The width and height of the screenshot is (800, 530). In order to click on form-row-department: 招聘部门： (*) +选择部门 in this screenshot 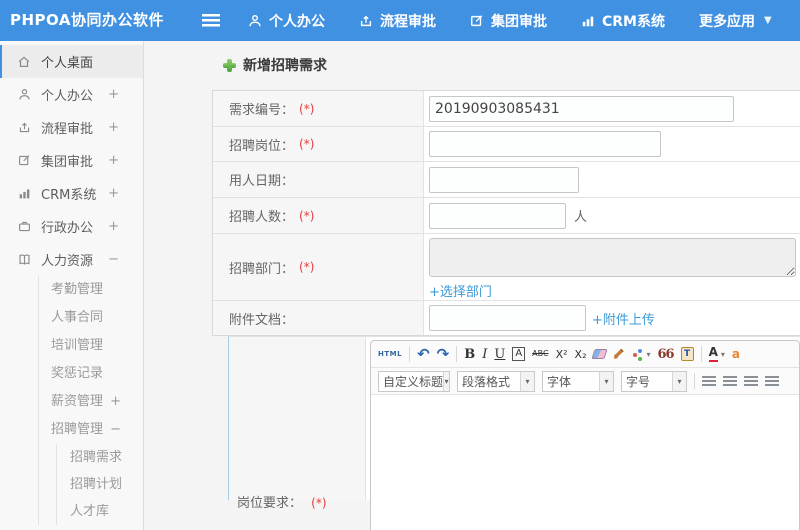, I will do `click(506, 267)`.